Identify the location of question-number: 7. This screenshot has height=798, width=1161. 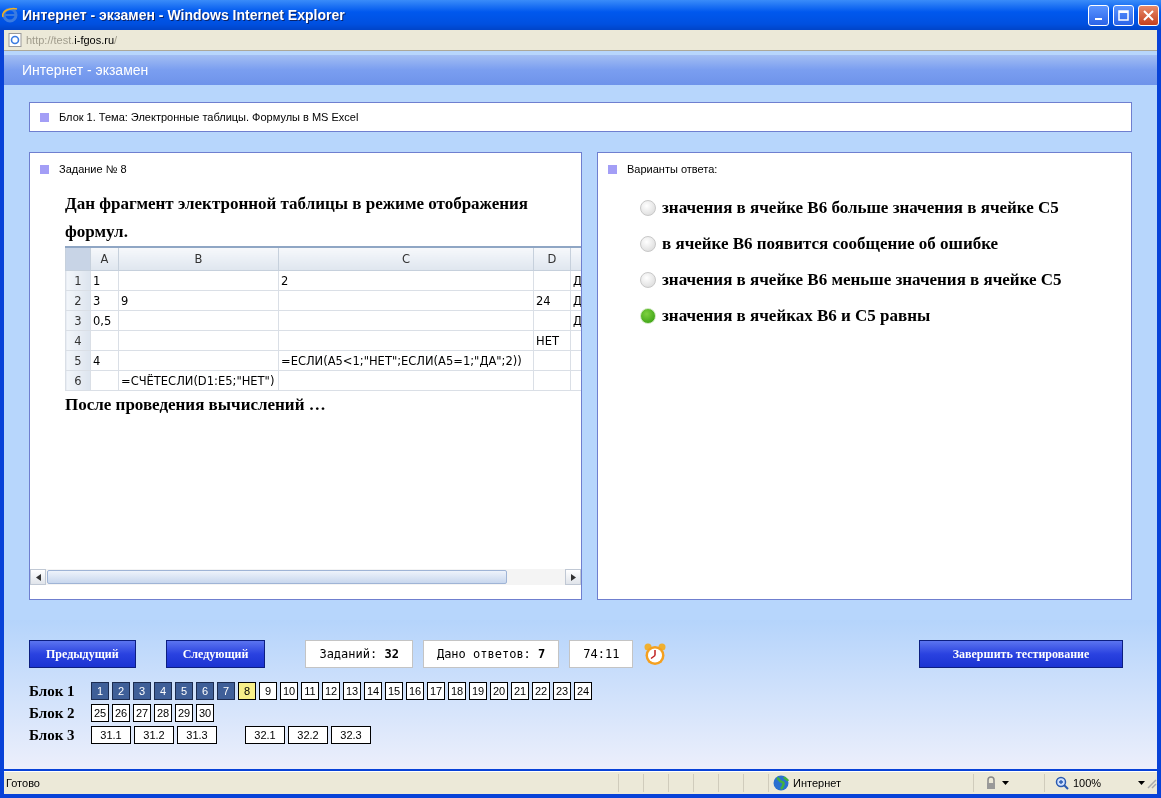
(226, 691).